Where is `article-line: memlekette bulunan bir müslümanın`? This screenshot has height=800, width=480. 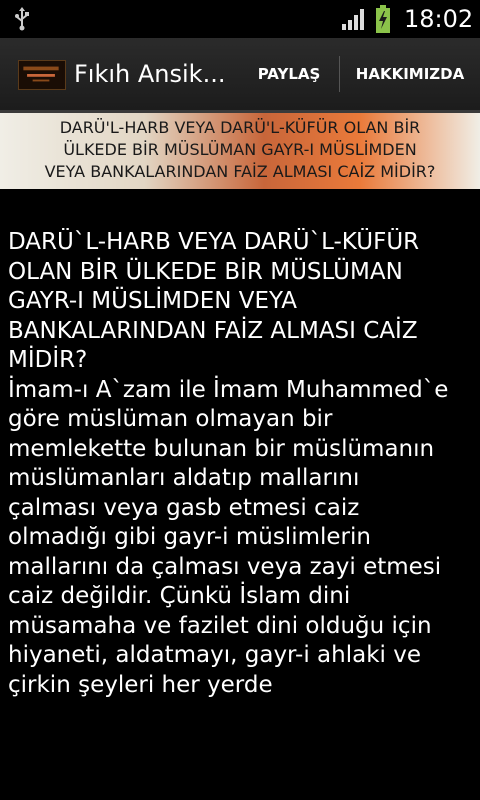
article-line: memlekette bulunan bir müslümanın is located at coordinates (221, 448).